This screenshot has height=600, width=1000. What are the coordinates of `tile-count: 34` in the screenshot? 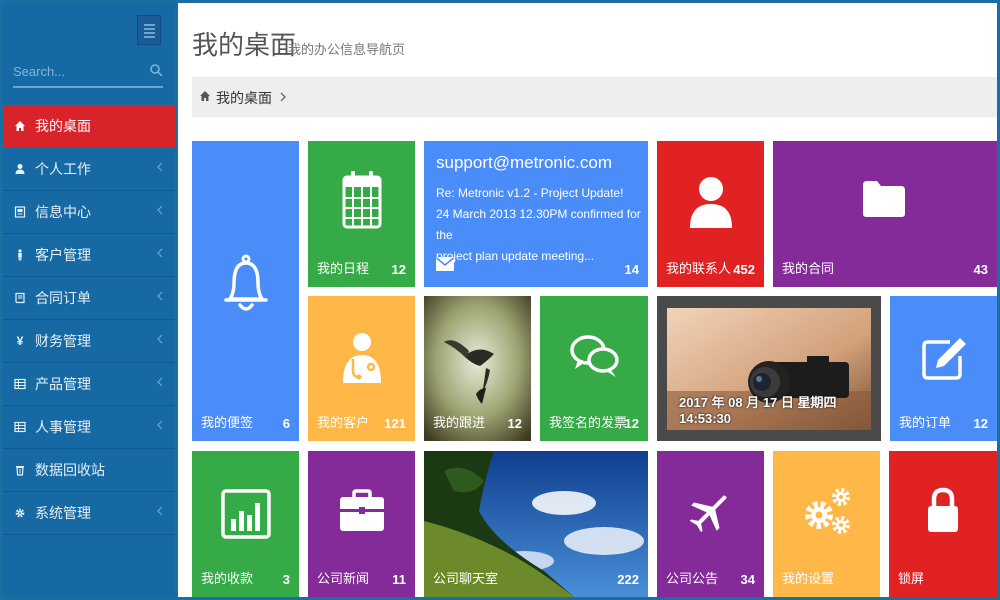 It's located at (747, 579).